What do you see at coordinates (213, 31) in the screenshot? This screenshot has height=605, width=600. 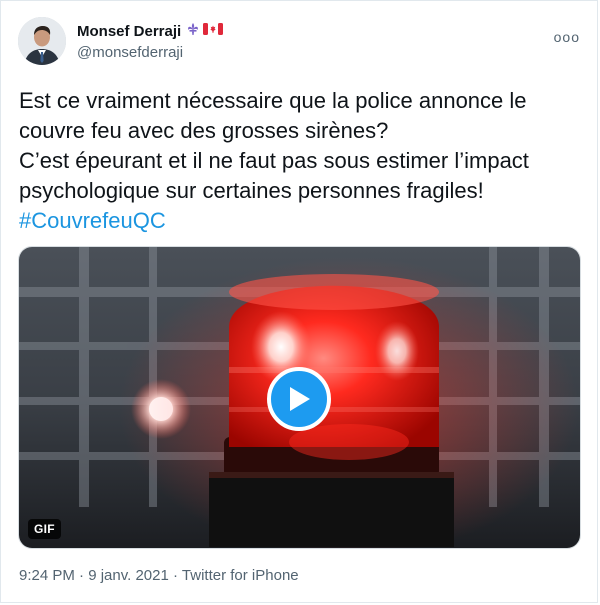 I see `canada-flag-icon` at bounding box center [213, 31].